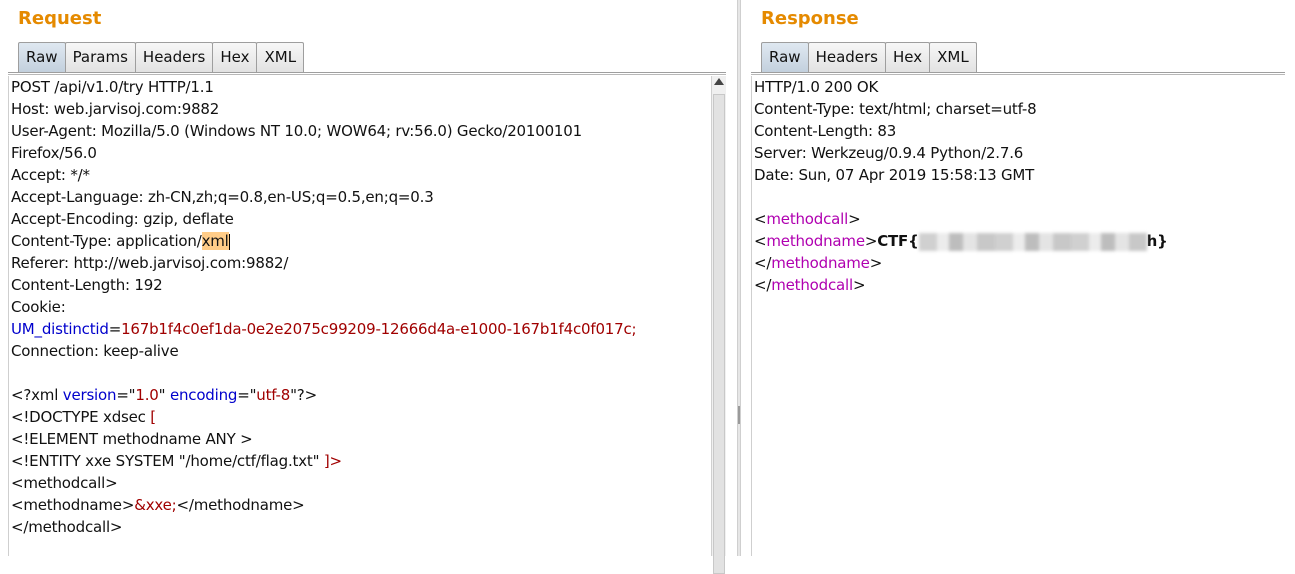  I want to click on header-referer: Referer: http://web.jarvisoj.com:9882/, so click(150, 263).